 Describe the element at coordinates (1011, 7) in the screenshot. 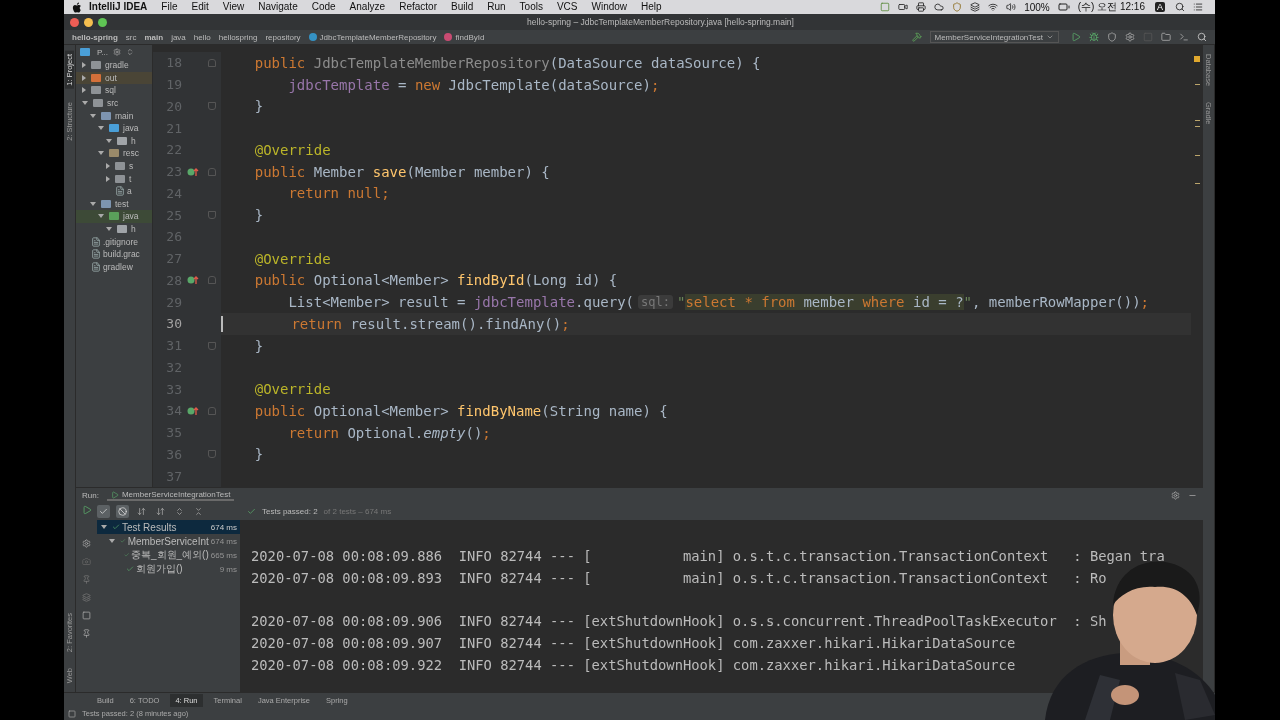

I see `volume-icon` at that location.